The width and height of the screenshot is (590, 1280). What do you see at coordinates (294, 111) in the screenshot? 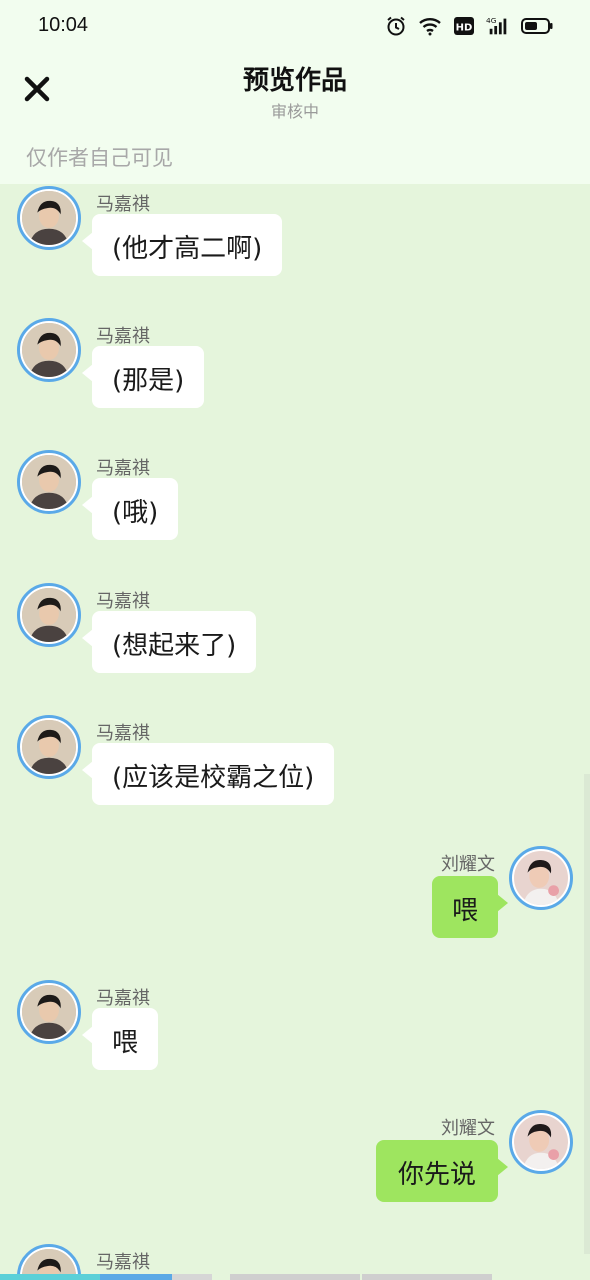
I see `review-status: 审核中` at bounding box center [294, 111].